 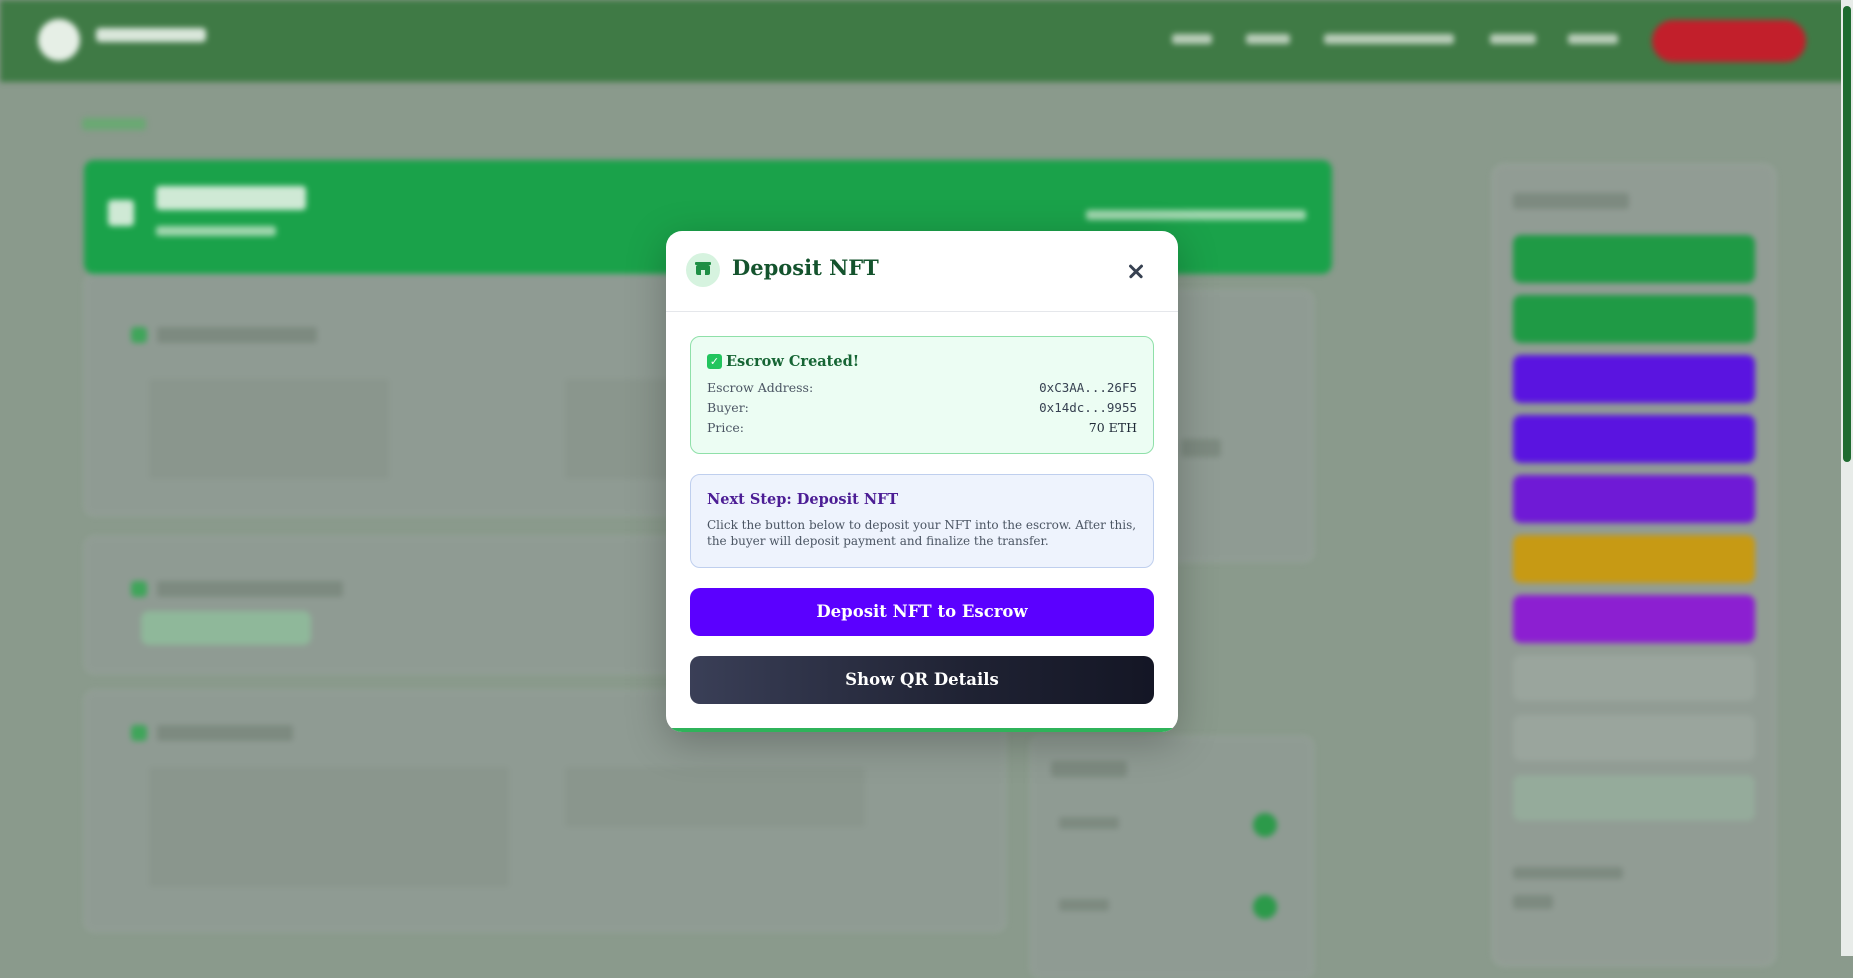 I want to click on next-step-title: Next Step: Deposit NFT, so click(x=803, y=499).